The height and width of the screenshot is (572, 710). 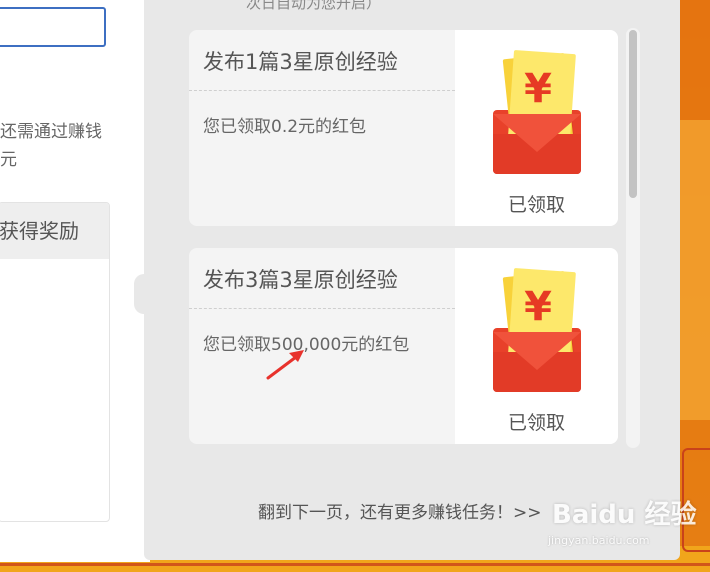 What do you see at coordinates (54, 231) in the screenshot?
I see `reward-box-header: 获得奖励` at bounding box center [54, 231].